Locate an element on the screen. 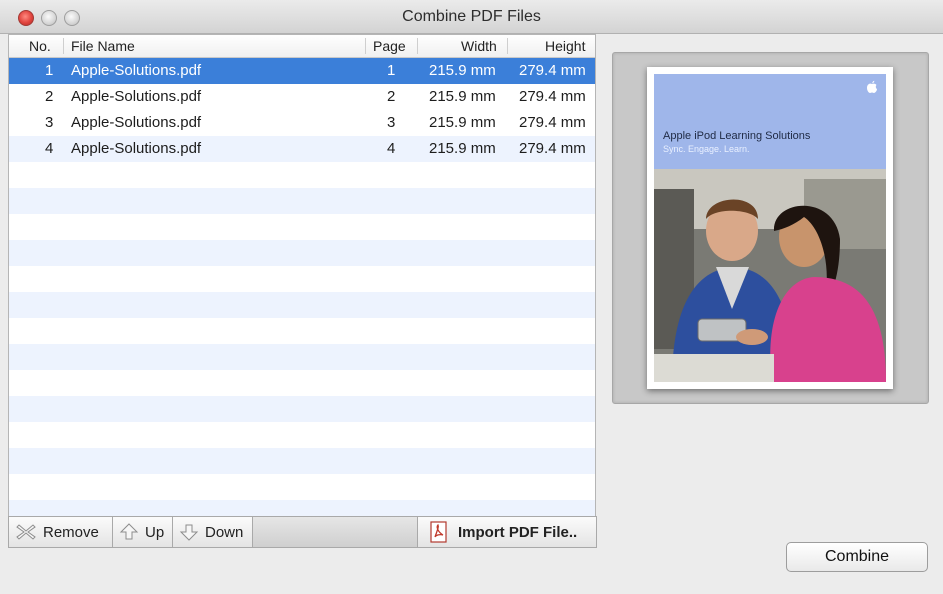  row-number: 3 is located at coordinates (49, 122).